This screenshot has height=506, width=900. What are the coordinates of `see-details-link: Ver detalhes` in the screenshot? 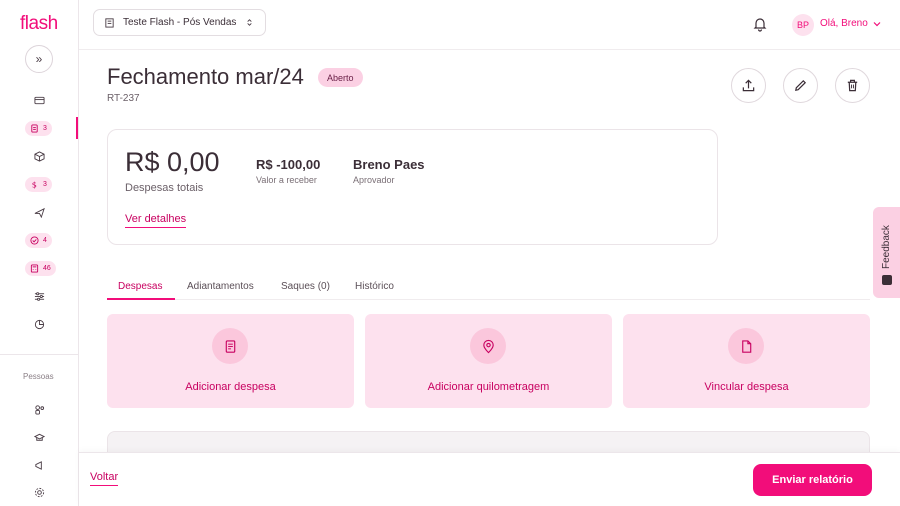 It's located at (156, 220).